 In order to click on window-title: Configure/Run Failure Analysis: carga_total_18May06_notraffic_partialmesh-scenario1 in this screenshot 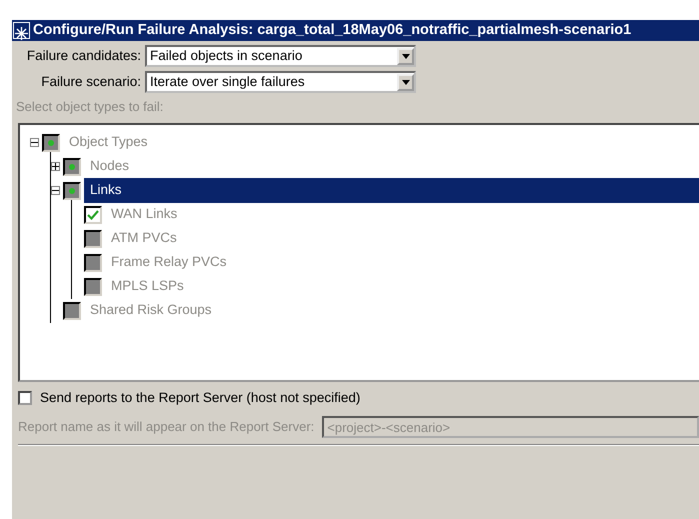, I will do `click(332, 30)`.